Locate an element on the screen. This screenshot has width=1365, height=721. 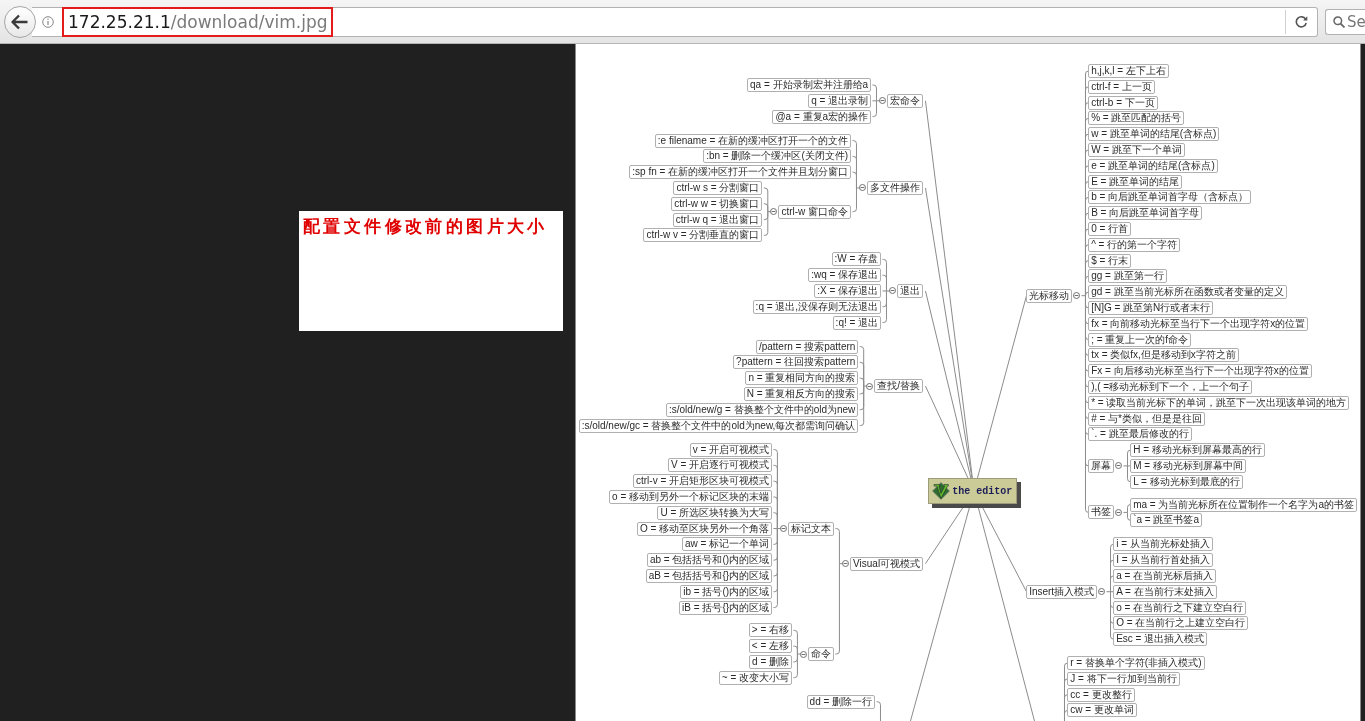
command-topic: aB = 包括括号和{}内的区域 is located at coordinates (709, 575).